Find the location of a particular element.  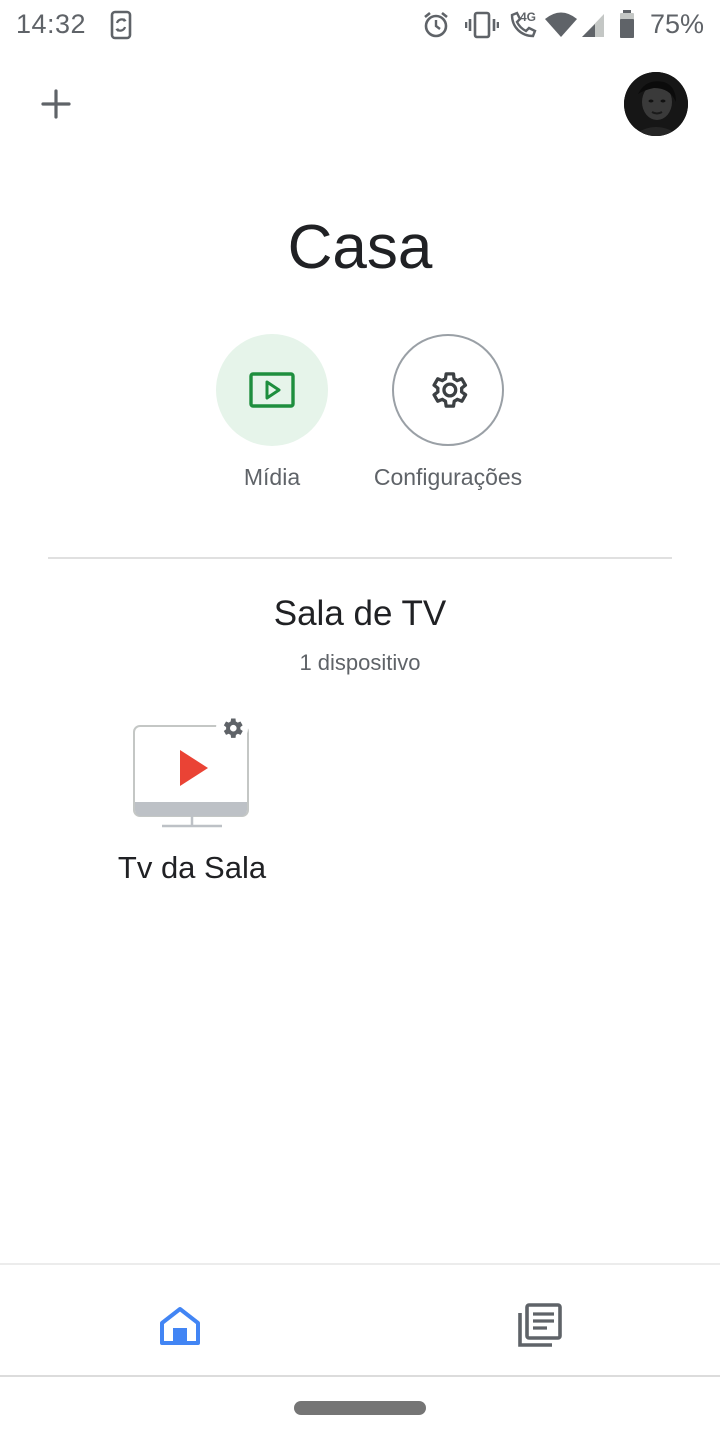

sync-phone-icon is located at coordinates (121, 25).